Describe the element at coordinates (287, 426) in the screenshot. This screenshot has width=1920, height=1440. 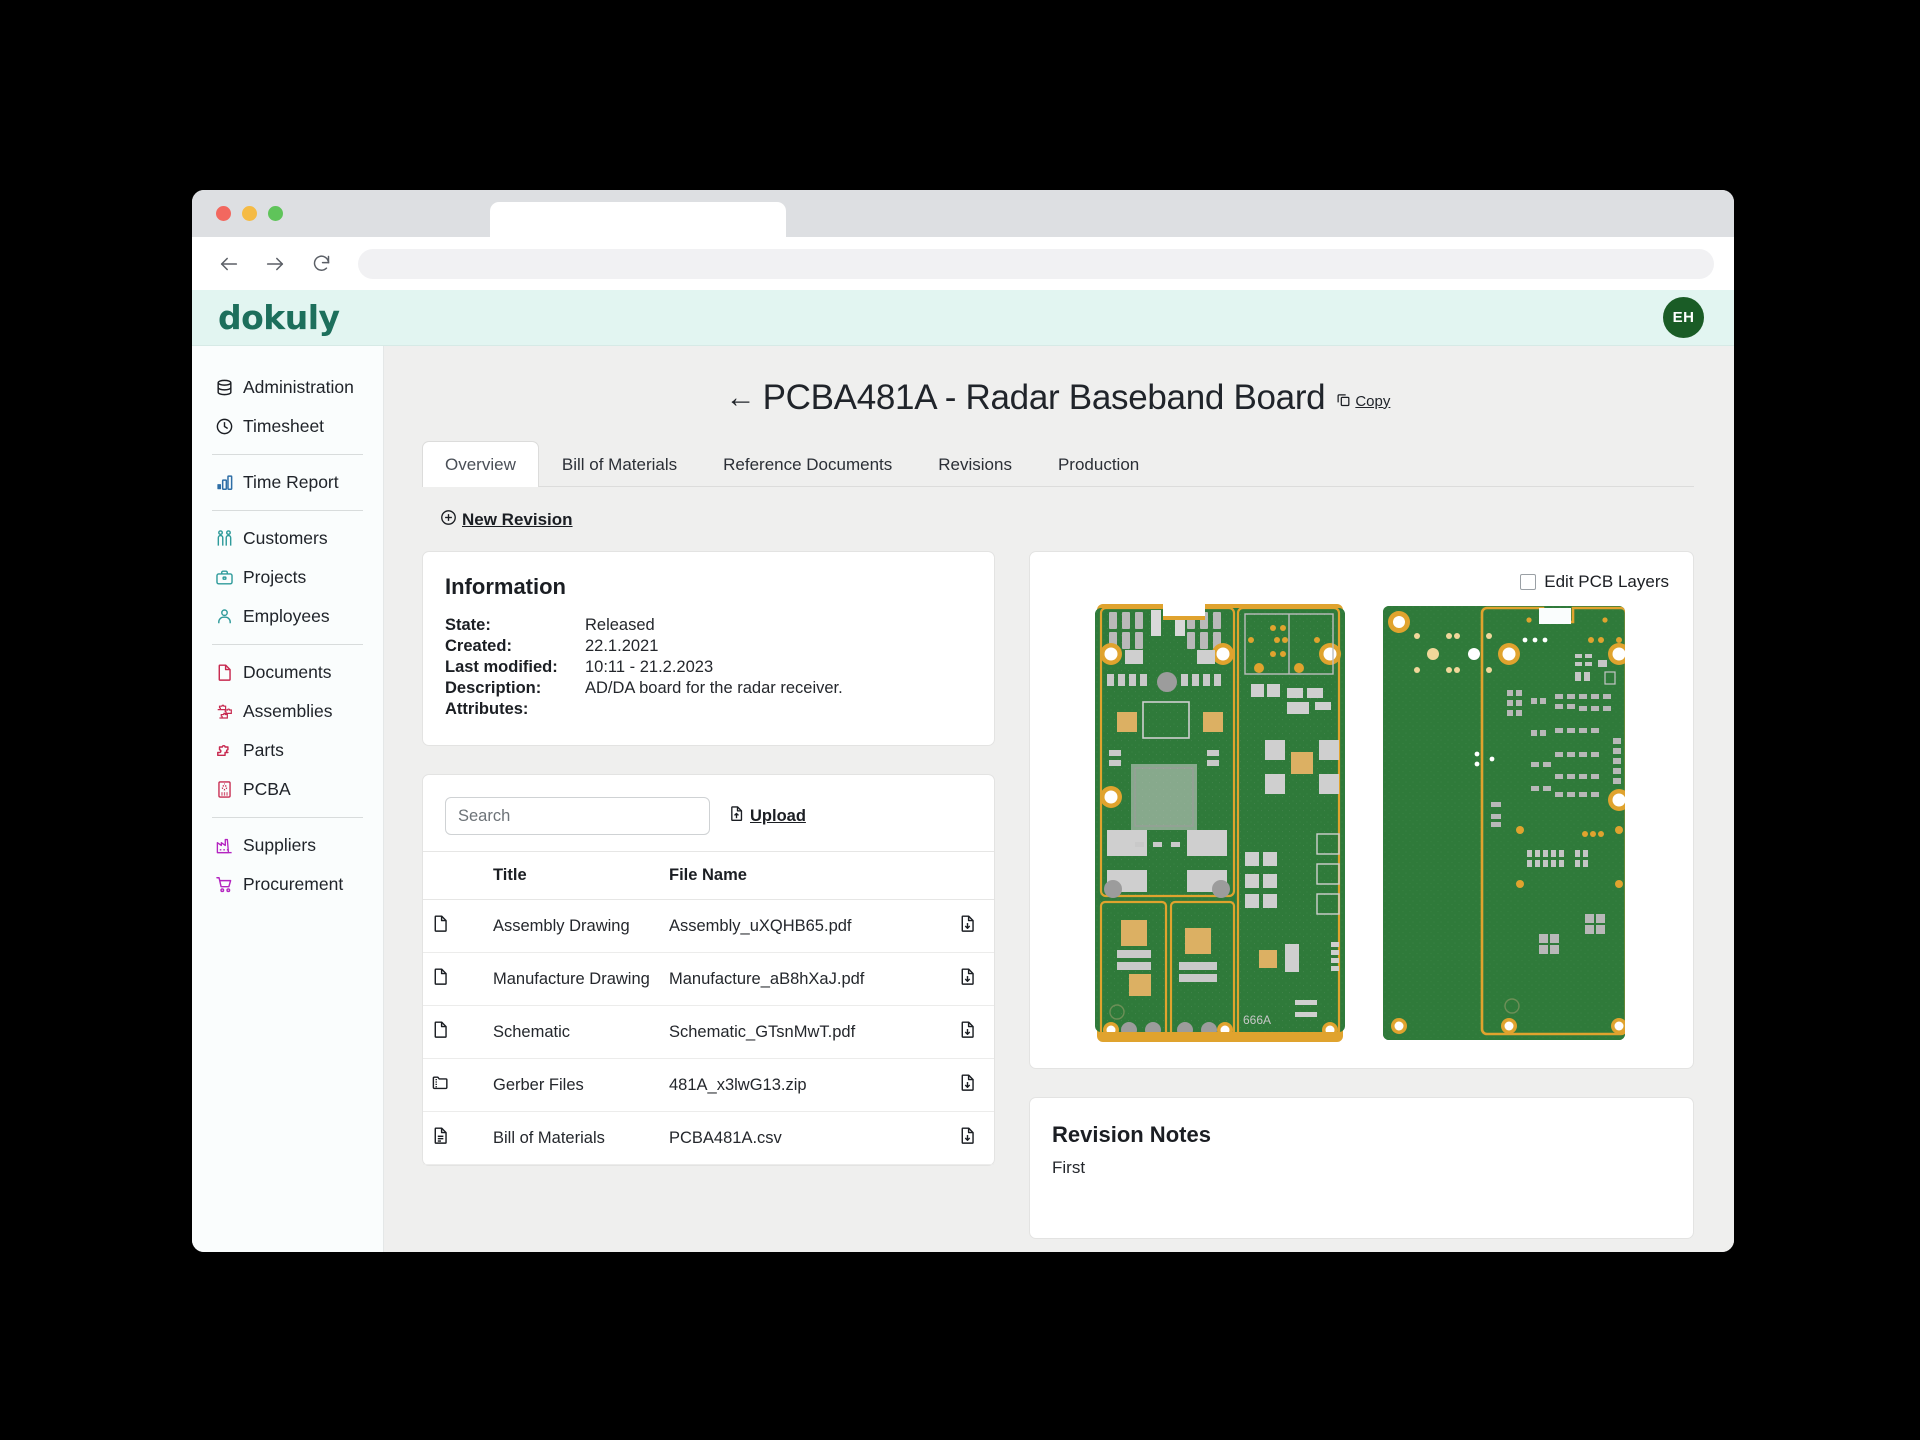
I see `sidebar-item-timesheet: Timesheet` at that location.